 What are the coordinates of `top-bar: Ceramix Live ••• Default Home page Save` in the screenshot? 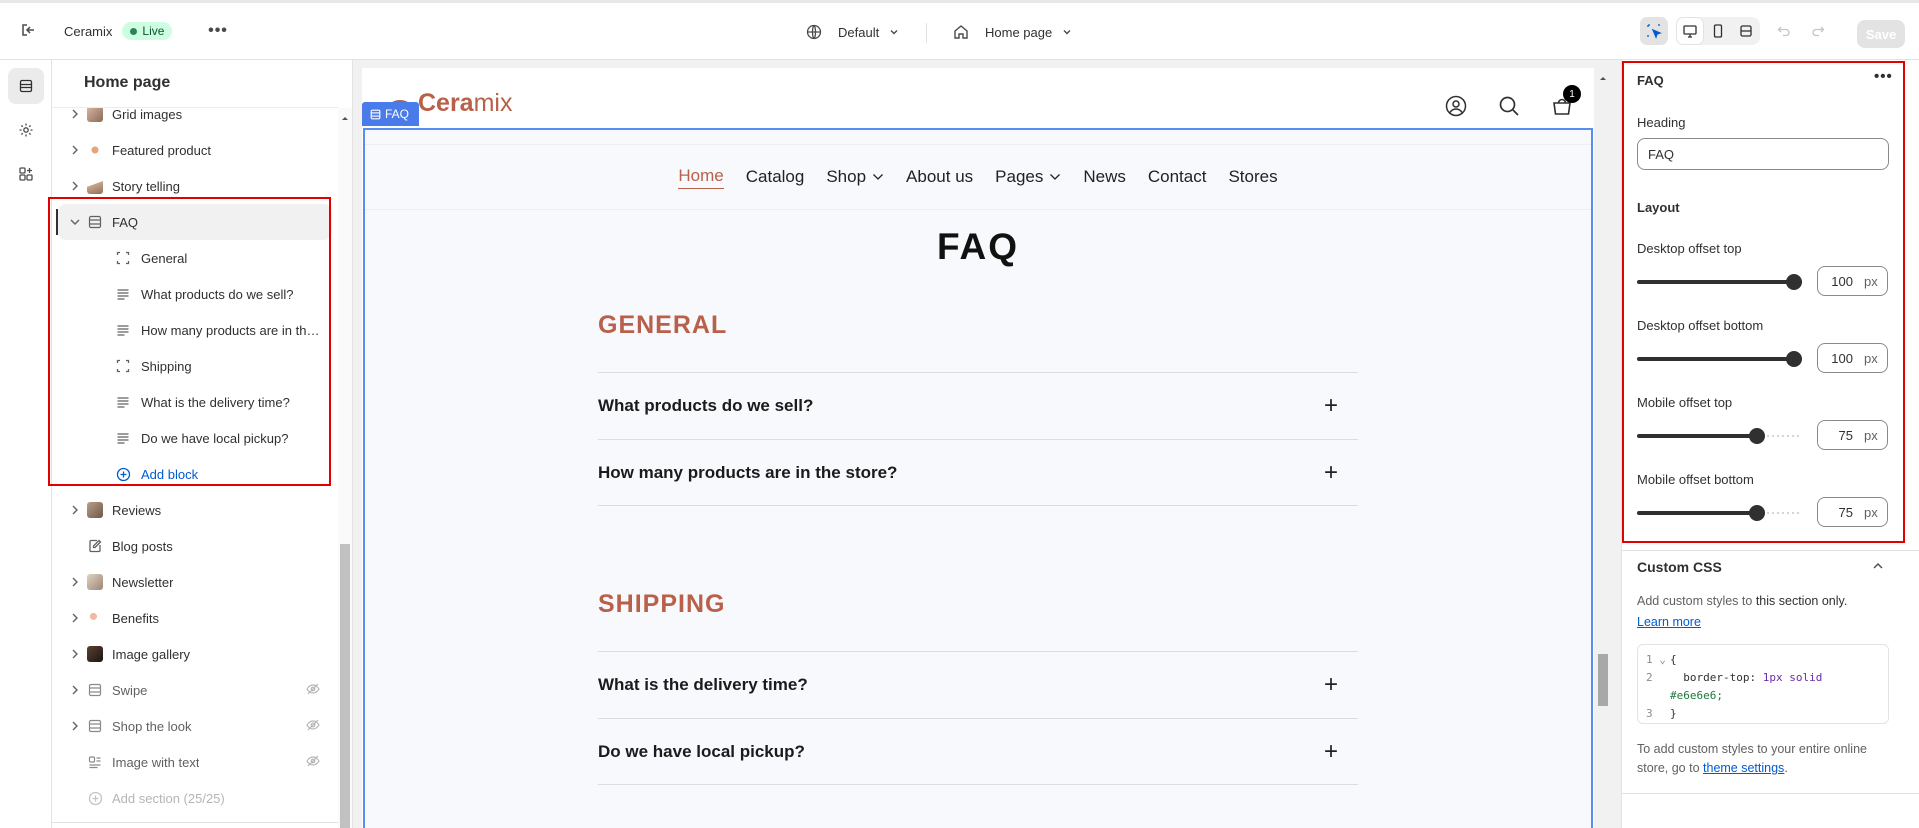 It's located at (959, 30).